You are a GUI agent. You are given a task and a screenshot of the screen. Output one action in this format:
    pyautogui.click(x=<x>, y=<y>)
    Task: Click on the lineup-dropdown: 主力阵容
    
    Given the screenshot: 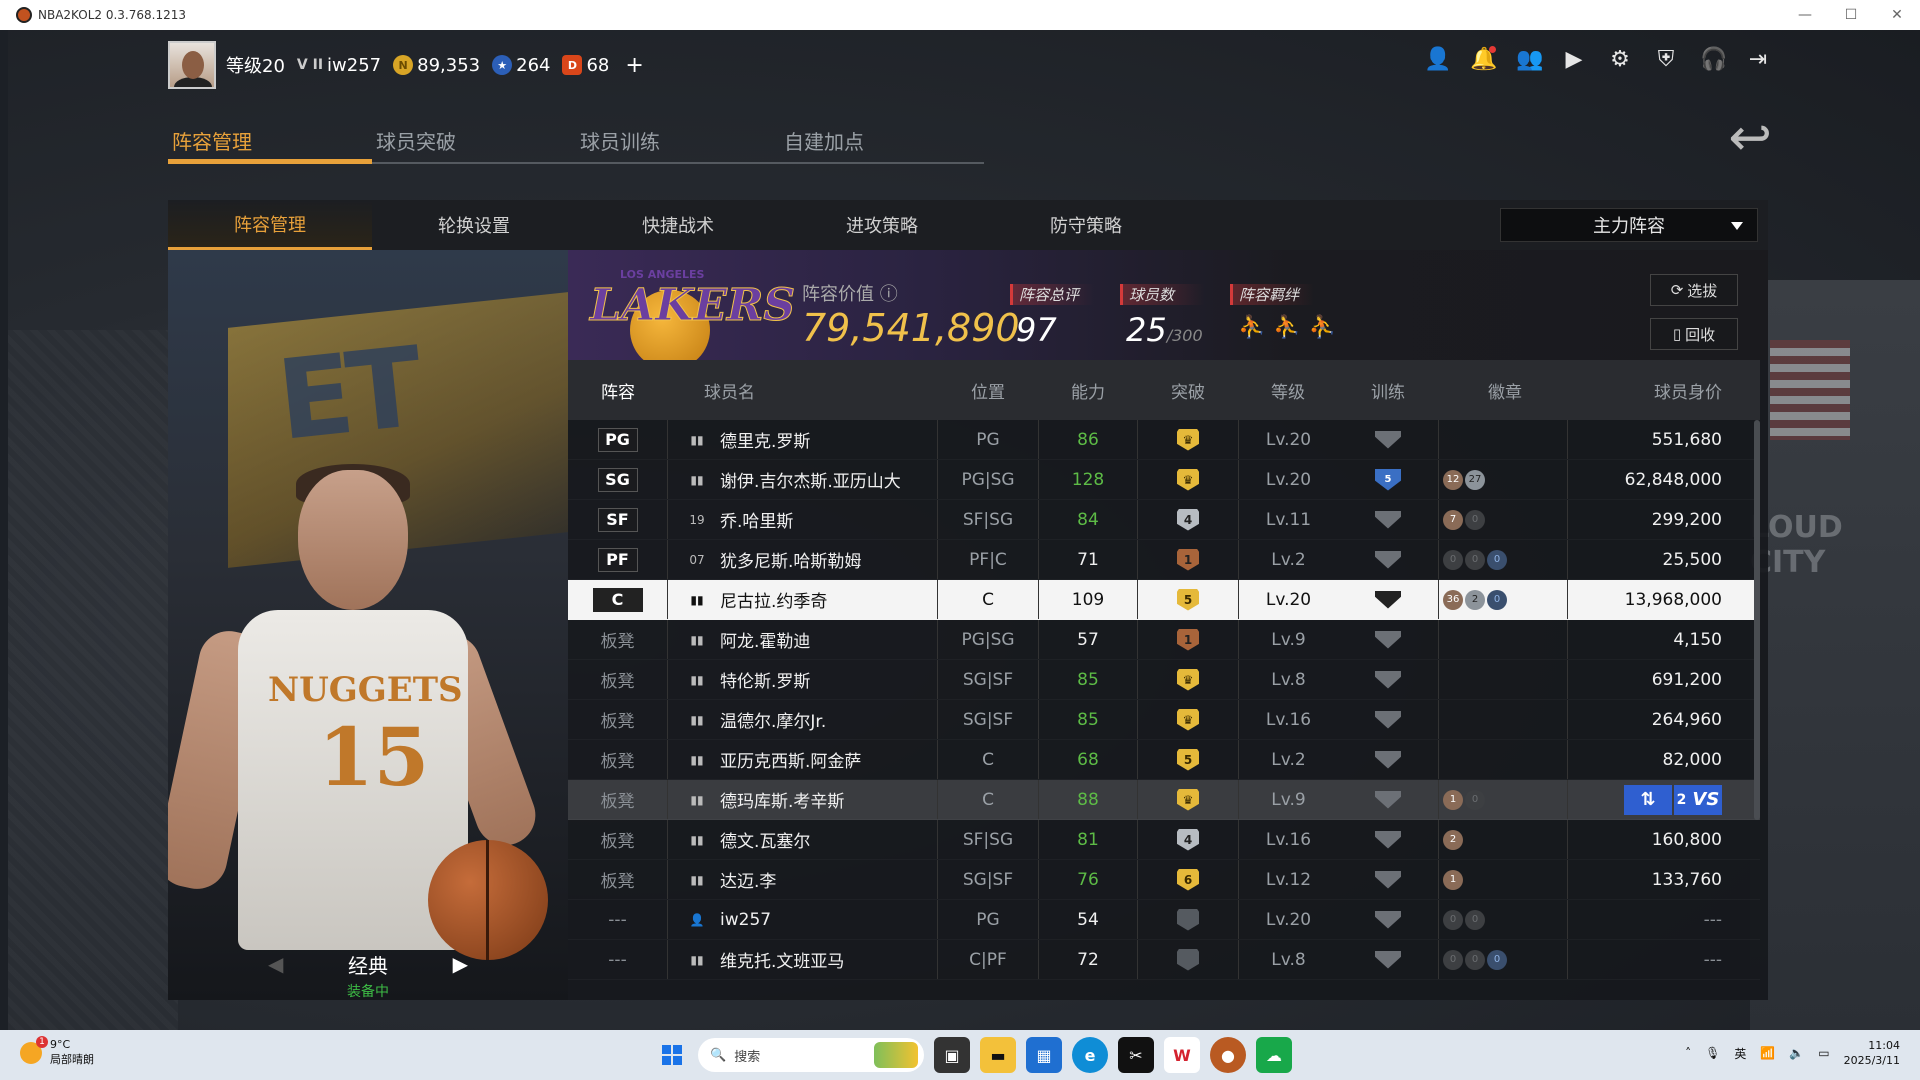 What is the action you would take?
    pyautogui.click(x=1629, y=225)
    